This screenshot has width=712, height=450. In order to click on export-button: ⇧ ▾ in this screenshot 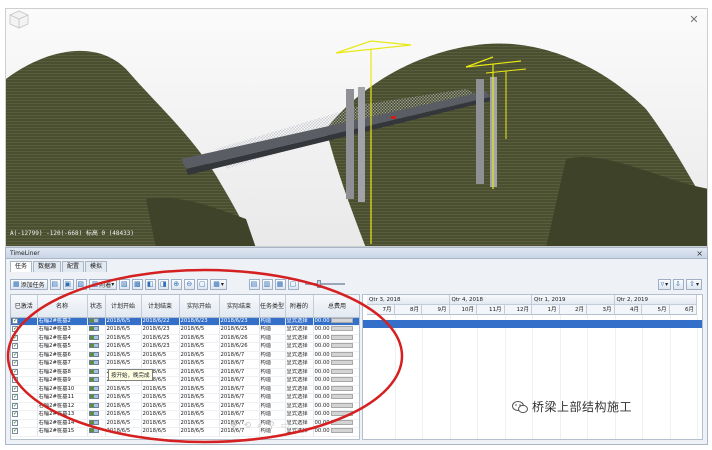, I will do `click(694, 284)`.